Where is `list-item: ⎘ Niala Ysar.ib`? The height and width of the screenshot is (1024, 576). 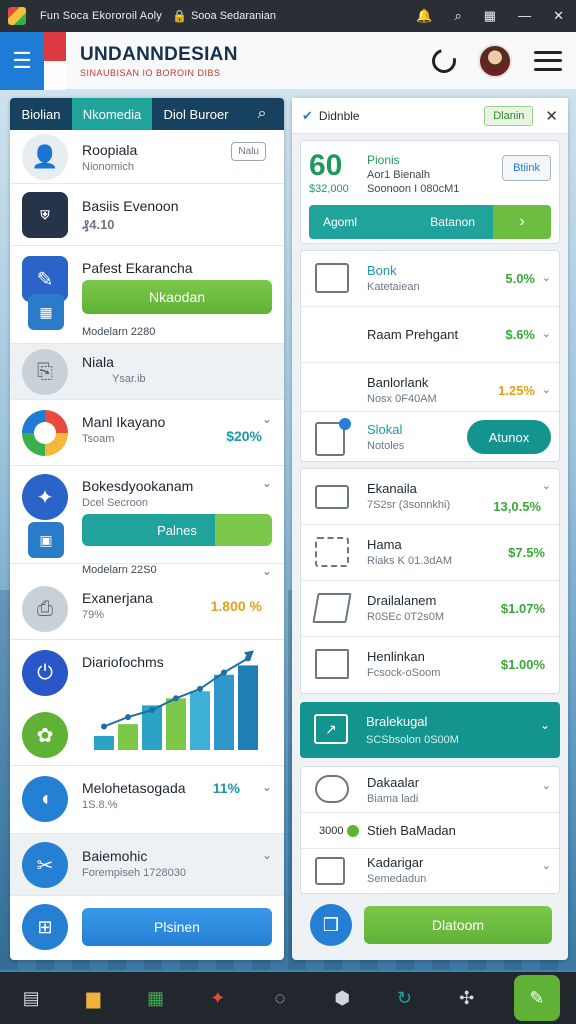
list-item: ⎘ Niala Ysar.ib is located at coordinates (147, 372).